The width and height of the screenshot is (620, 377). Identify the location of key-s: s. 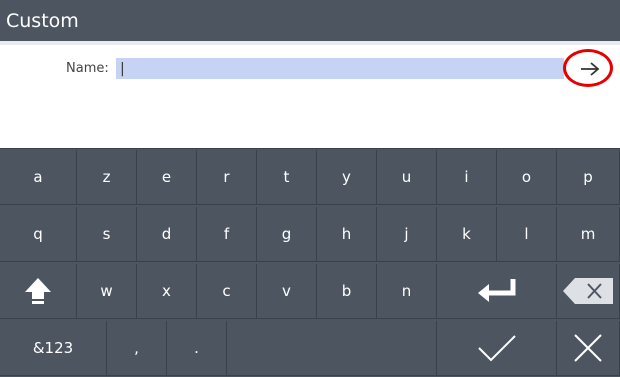
(107, 234).